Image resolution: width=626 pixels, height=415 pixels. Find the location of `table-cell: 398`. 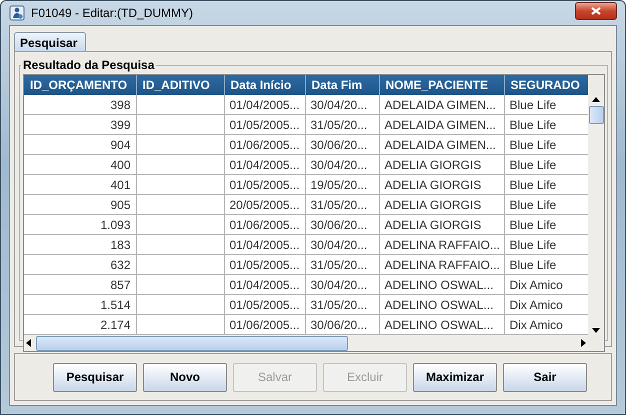

table-cell: 398 is located at coordinates (120, 105).